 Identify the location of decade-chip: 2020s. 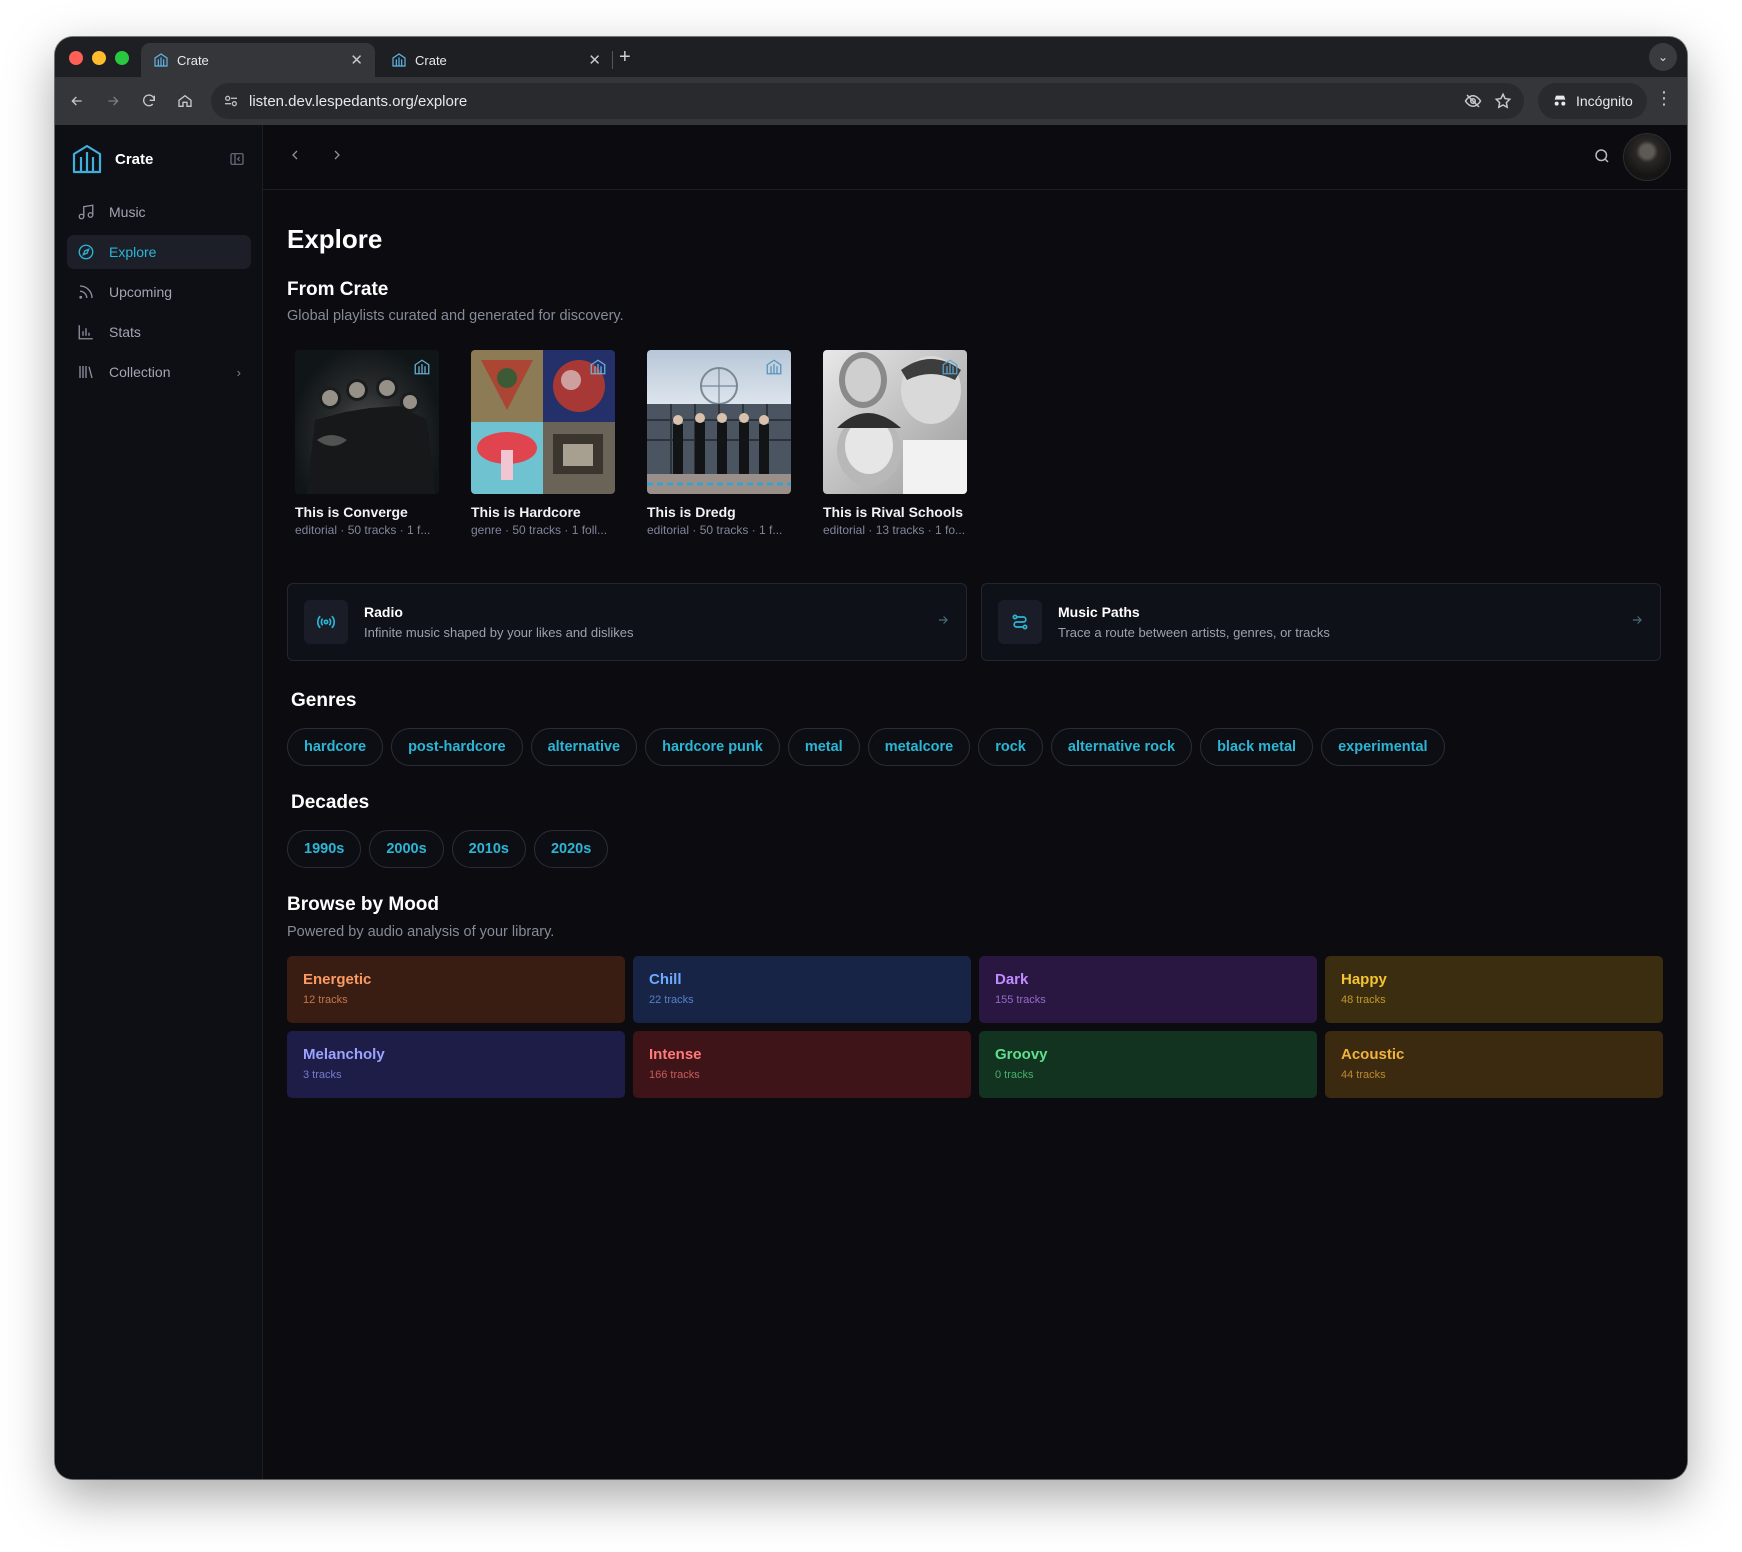
(571, 849).